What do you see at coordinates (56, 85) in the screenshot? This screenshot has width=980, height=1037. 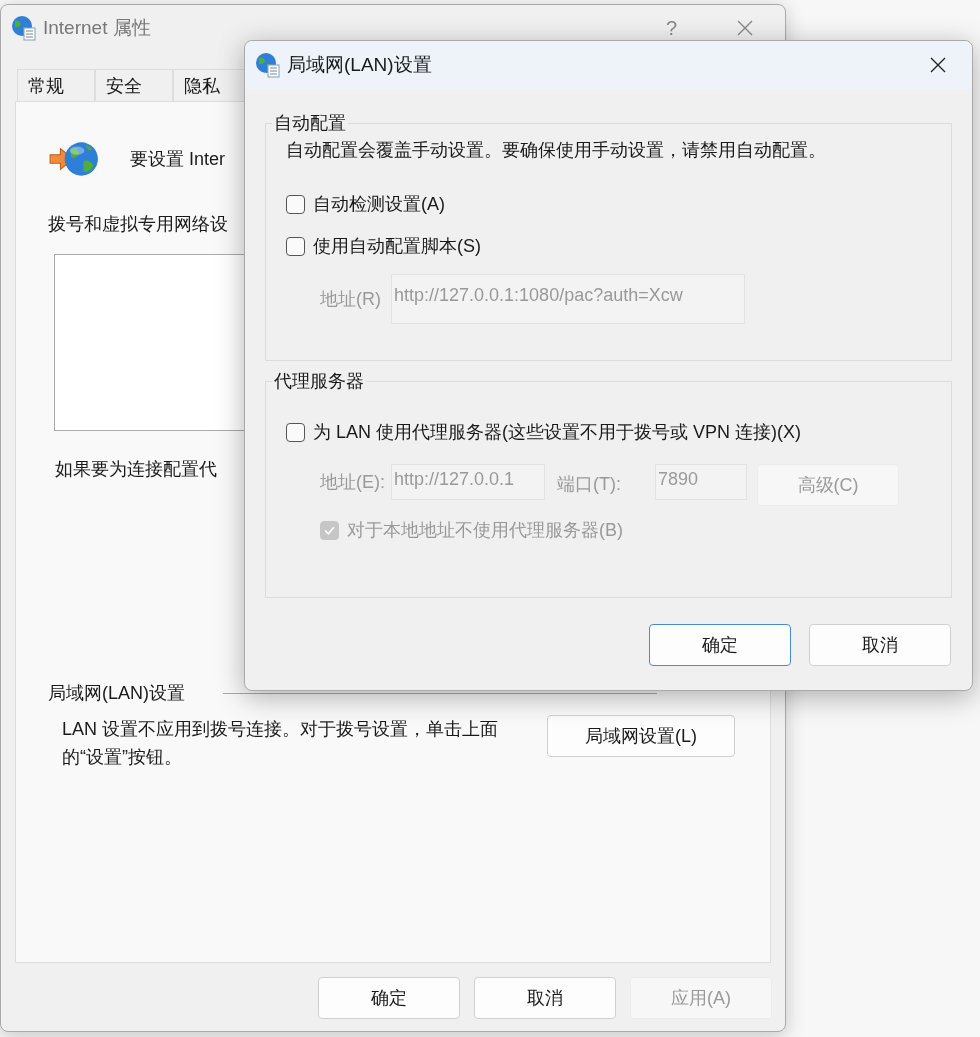 I see `tab: 常规` at bounding box center [56, 85].